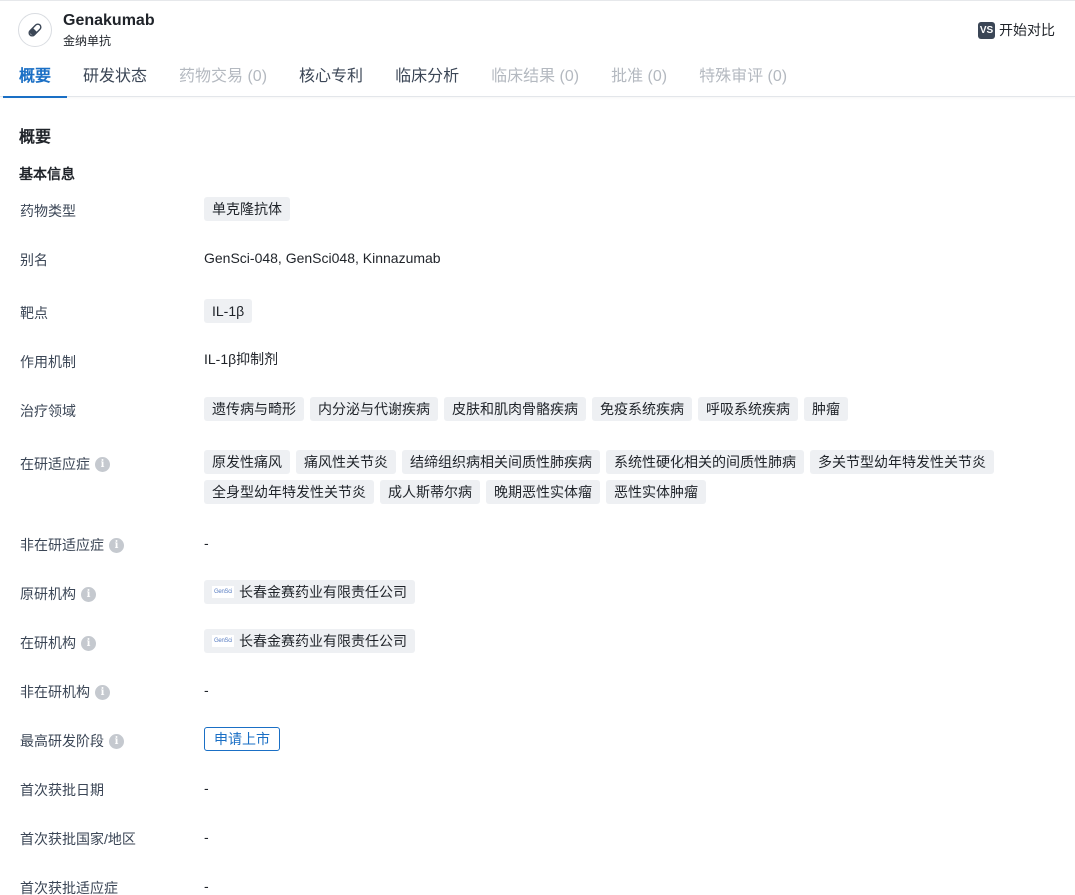  What do you see at coordinates (69, 887) in the screenshot?
I see `first-approval-indication-label: 首次获批适应症` at bounding box center [69, 887].